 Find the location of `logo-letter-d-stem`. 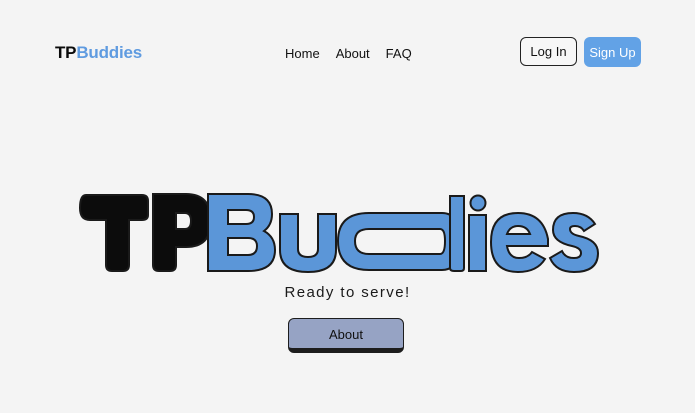

logo-letter-d-stem is located at coordinates (457, 233).